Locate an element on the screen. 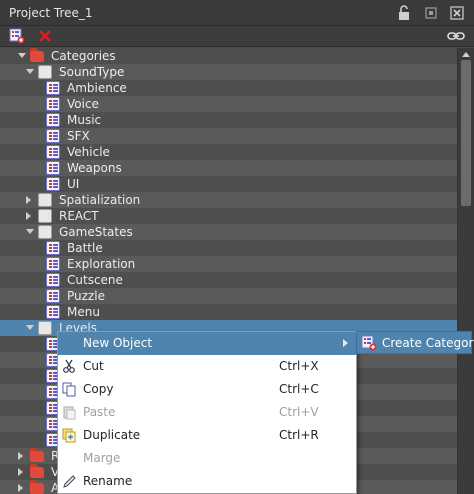 This screenshot has height=494, width=474. tree-item-vehicle: Vehicle is located at coordinates (228, 152).